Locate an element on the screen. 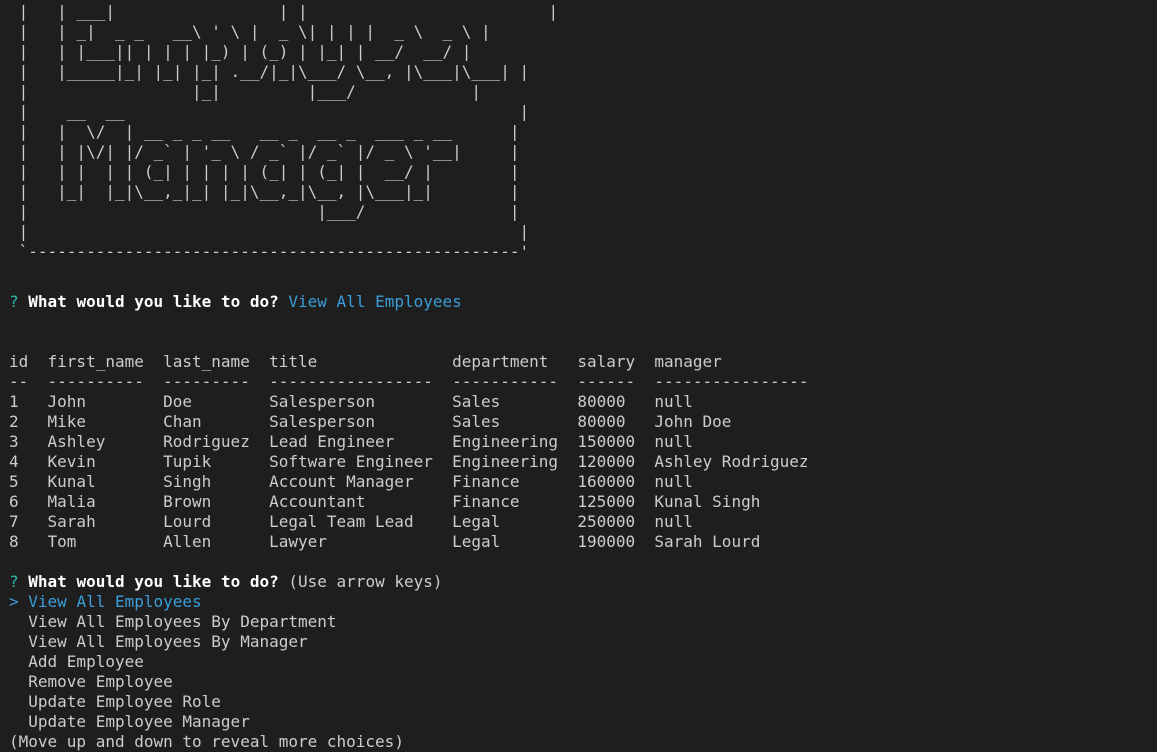  table-cell: Mike is located at coordinates (67, 421).